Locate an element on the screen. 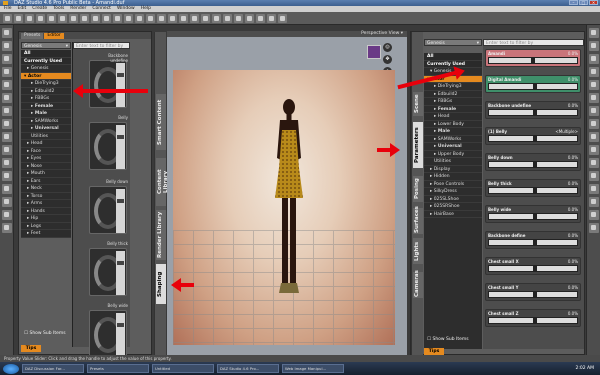  tree-item-utilities: Utilities is located at coordinates (46, 136).